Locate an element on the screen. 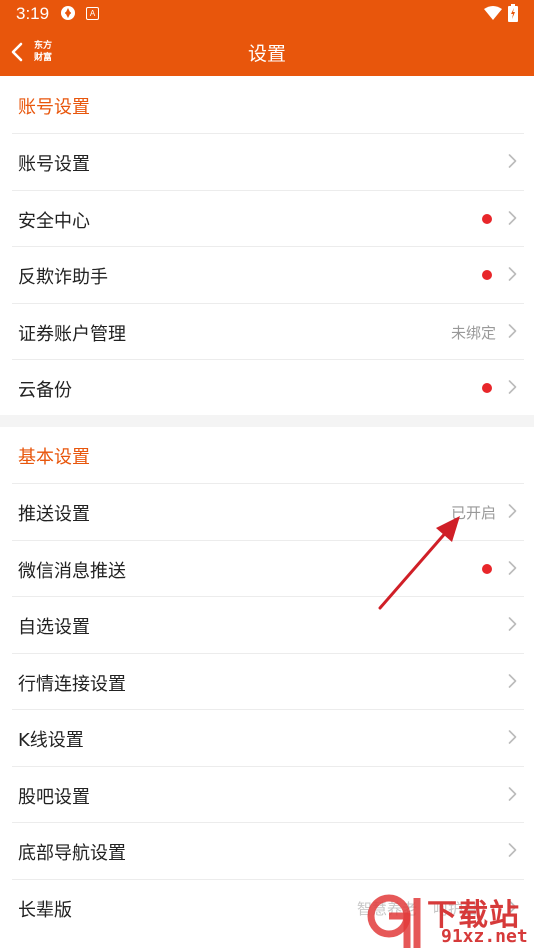 Image resolution: width=534 pixels, height=950 pixels. settings-row: 推送设置 已开启 is located at coordinates (267, 511).